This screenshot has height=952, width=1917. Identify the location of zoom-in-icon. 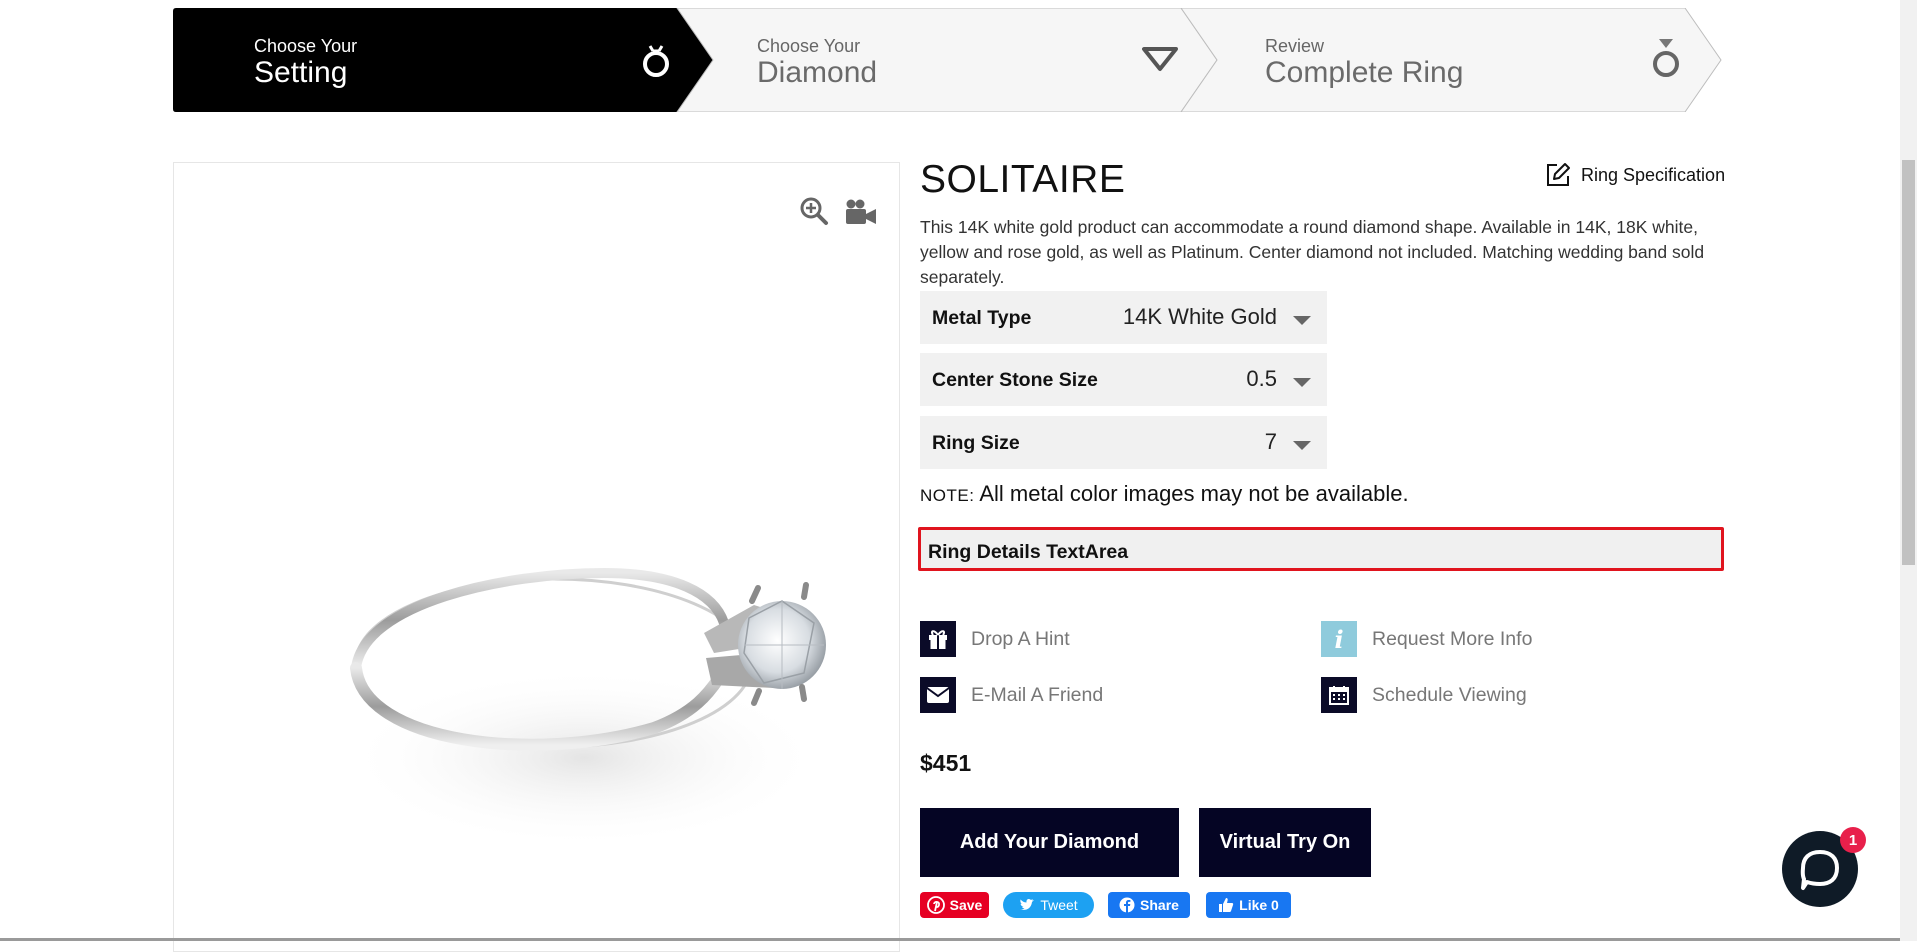
(814, 211).